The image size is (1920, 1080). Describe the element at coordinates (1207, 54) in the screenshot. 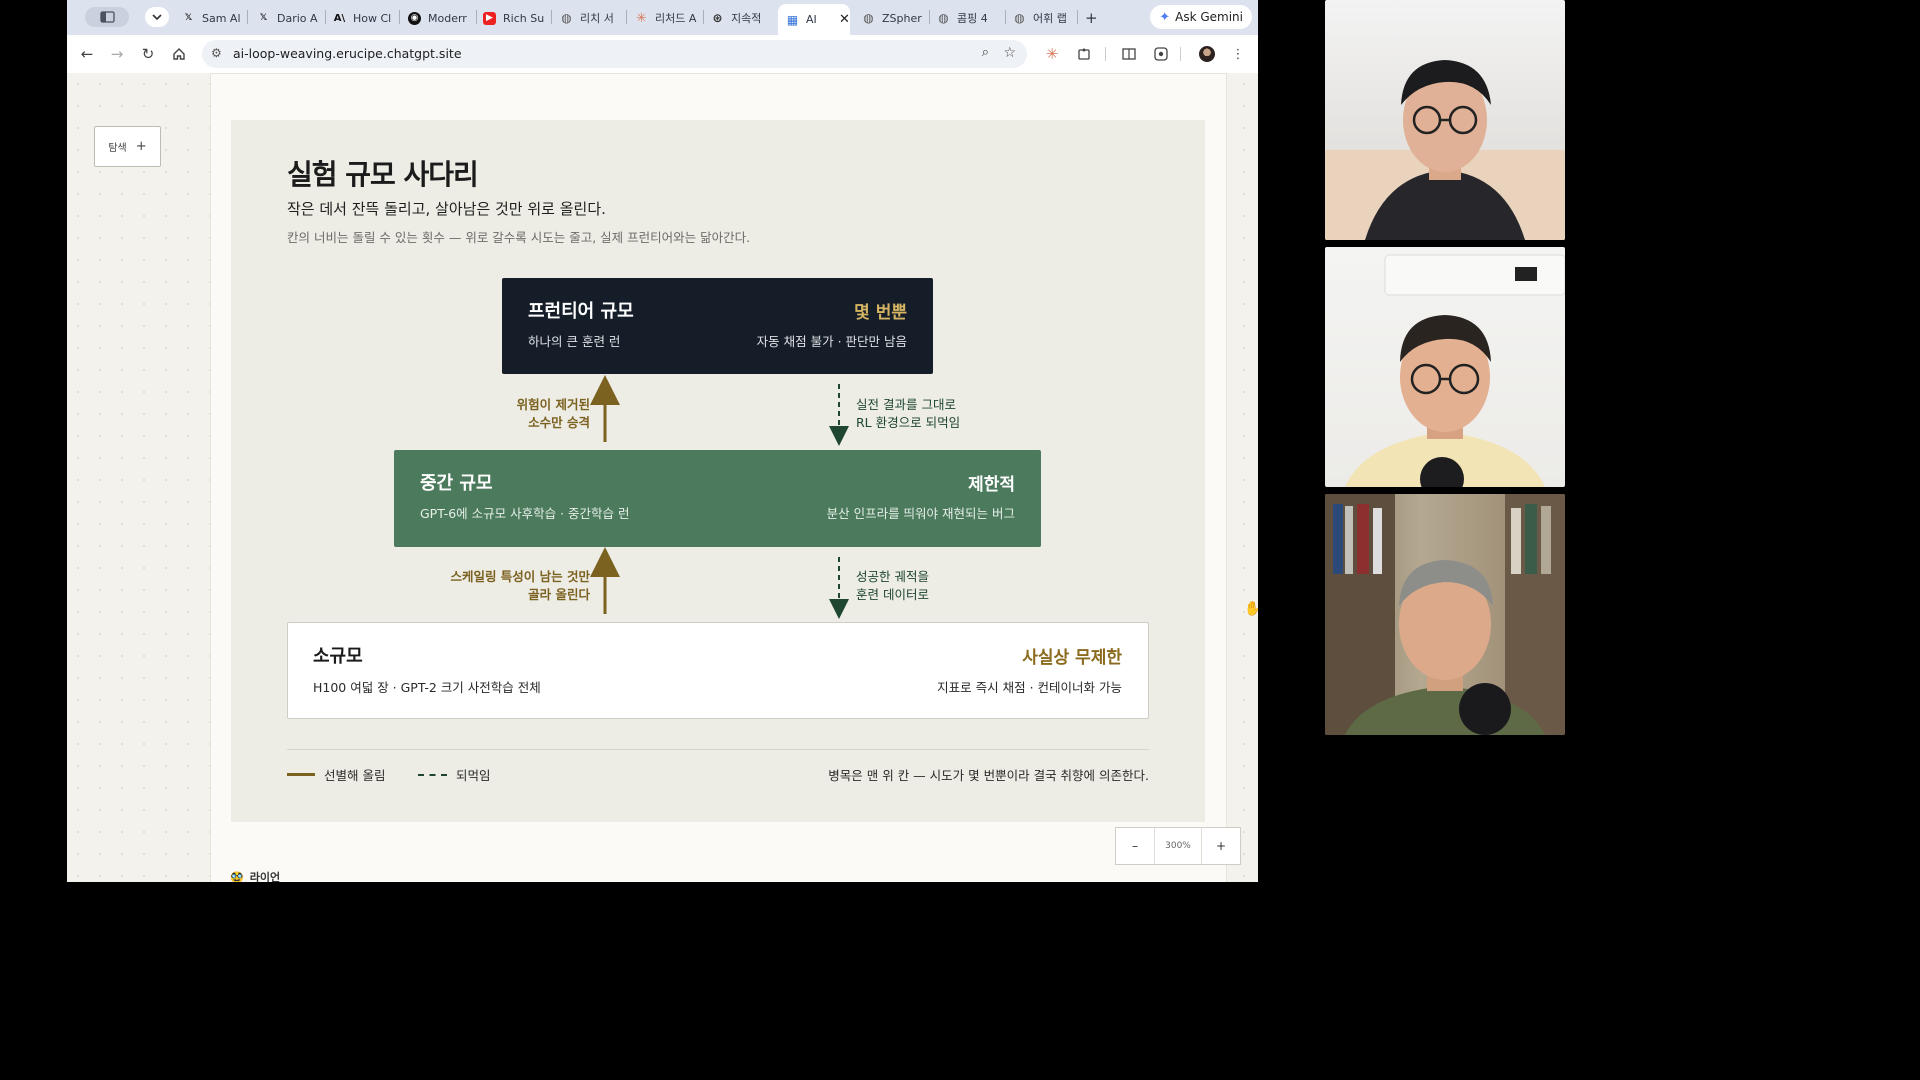

I see `profile-avatar` at that location.